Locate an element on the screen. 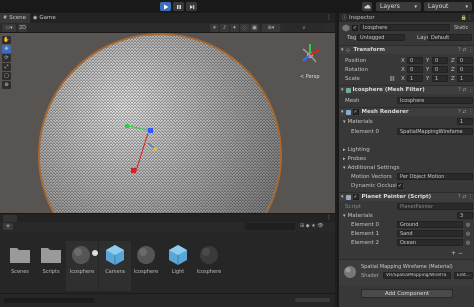  materials-count-field: 1 is located at coordinates (465, 121).